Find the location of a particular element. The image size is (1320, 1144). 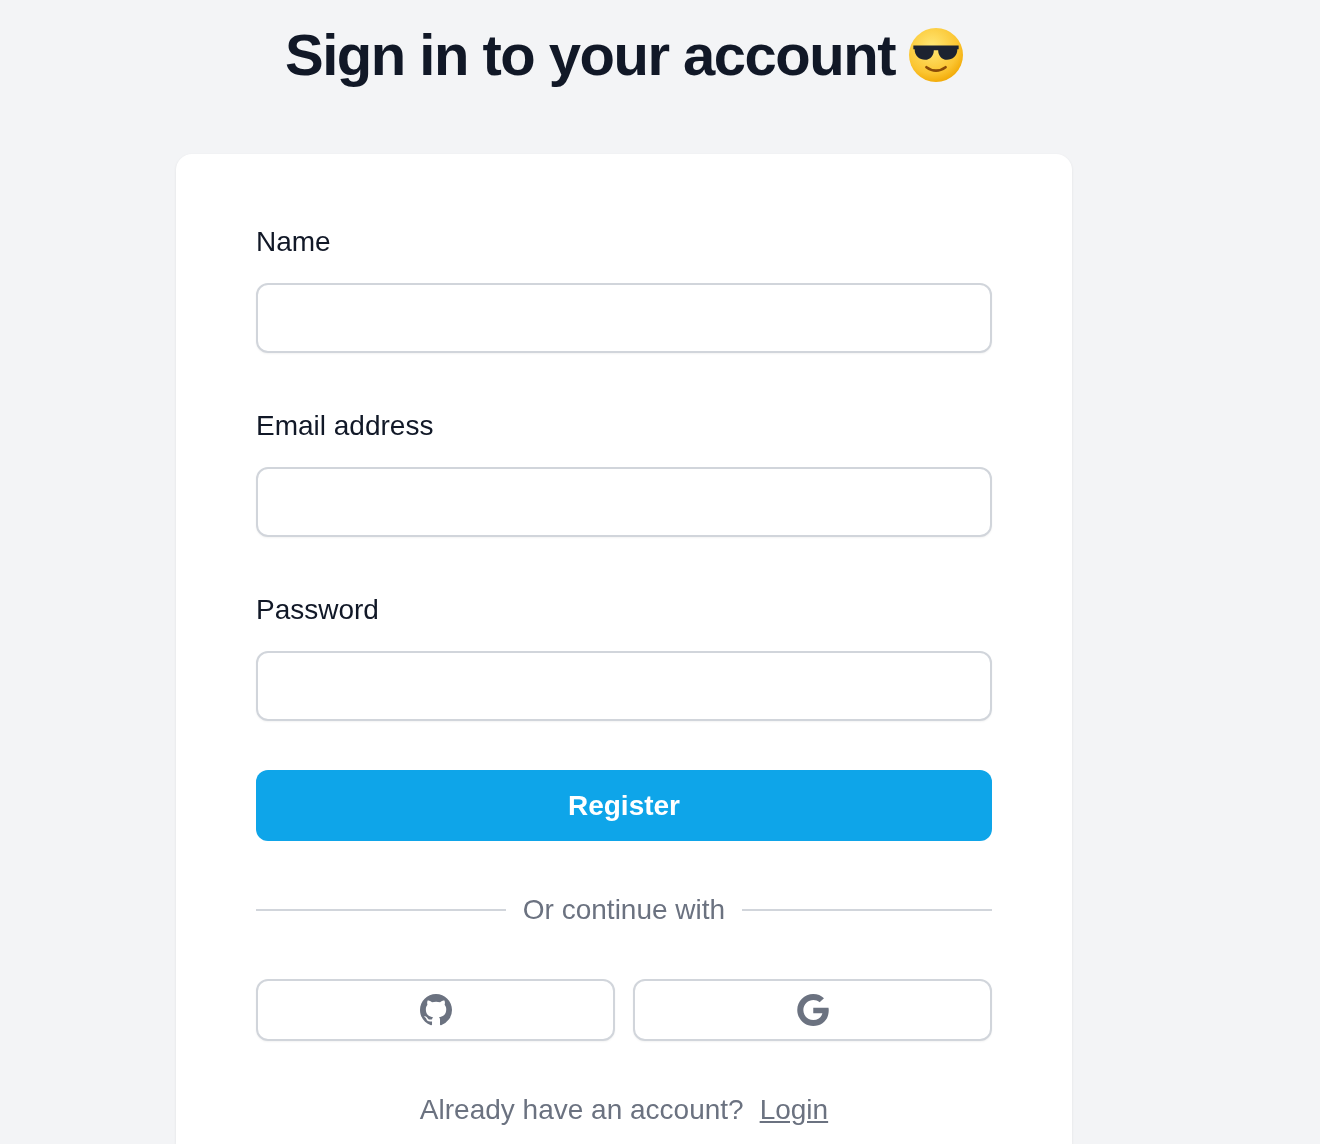

login-link: Login is located at coordinates (794, 1110).